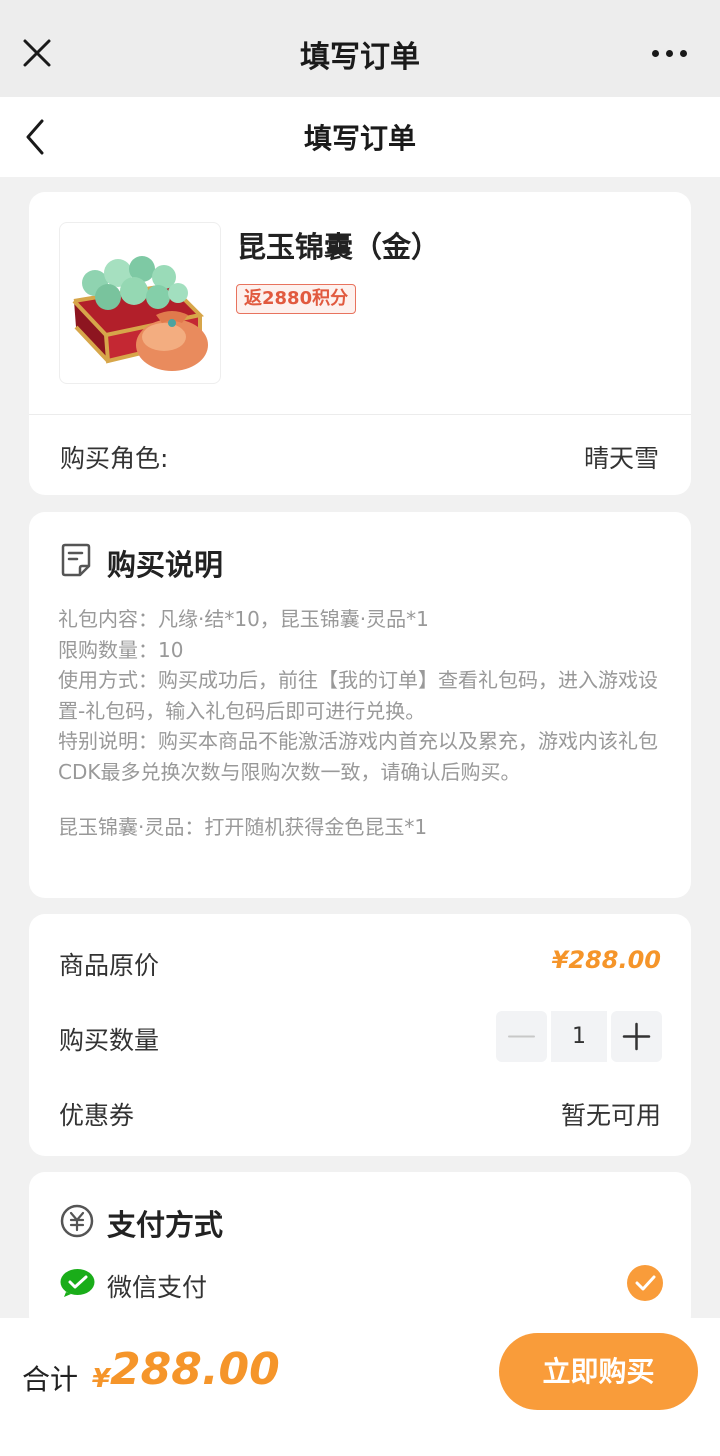 The image size is (720, 1456). What do you see at coordinates (165, 565) in the screenshot?
I see `instructions-title: 购买说明` at bounding box center [165, 565].